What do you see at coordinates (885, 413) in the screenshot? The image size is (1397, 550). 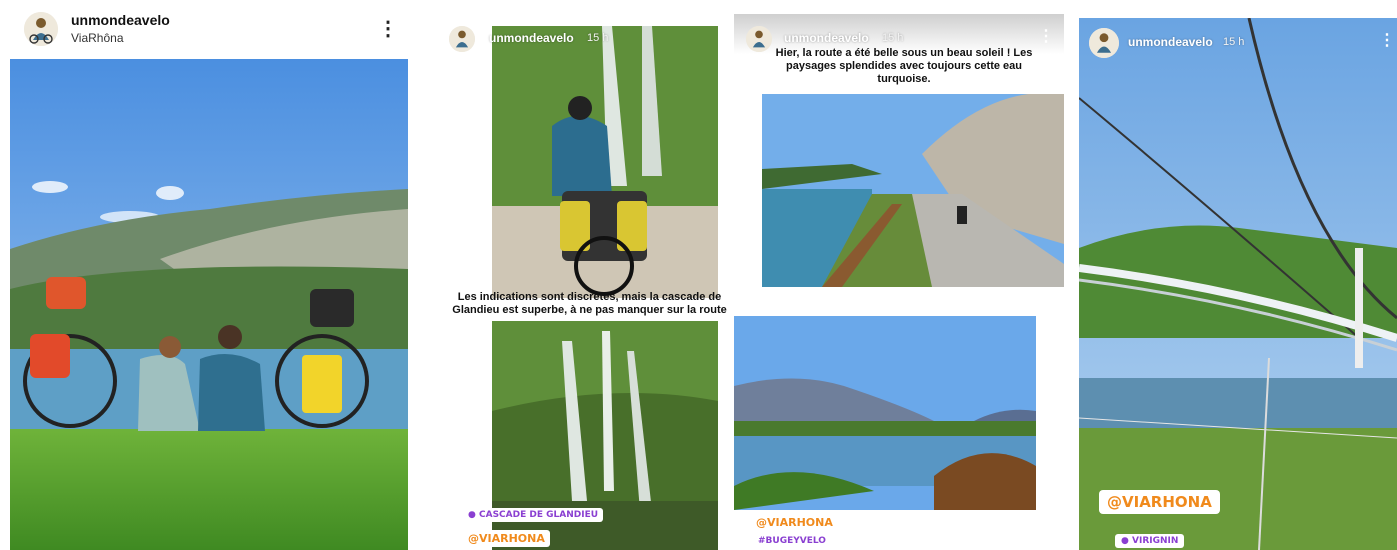 I see `story-photo-lake-mountain` at bounding box center [885, 413].